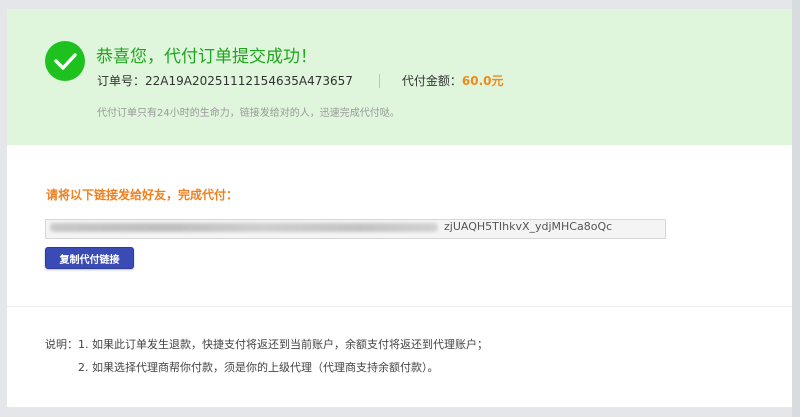 This screenshot has width=800, height=417. What do you see at coordinates (796, 208) in the screenshot?
I see `page-edge` at bounding box center [796, 208].